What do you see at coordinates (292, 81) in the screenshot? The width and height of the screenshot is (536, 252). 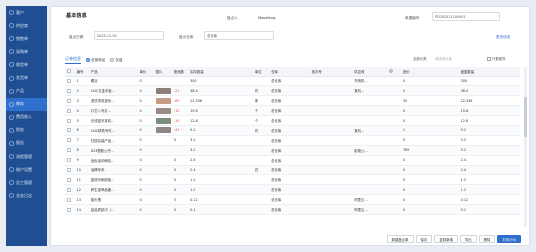 I see `table-row: 1 螺丝 0 300 总仓库 东莞机… 0 300` at bounding box center [292, 81].